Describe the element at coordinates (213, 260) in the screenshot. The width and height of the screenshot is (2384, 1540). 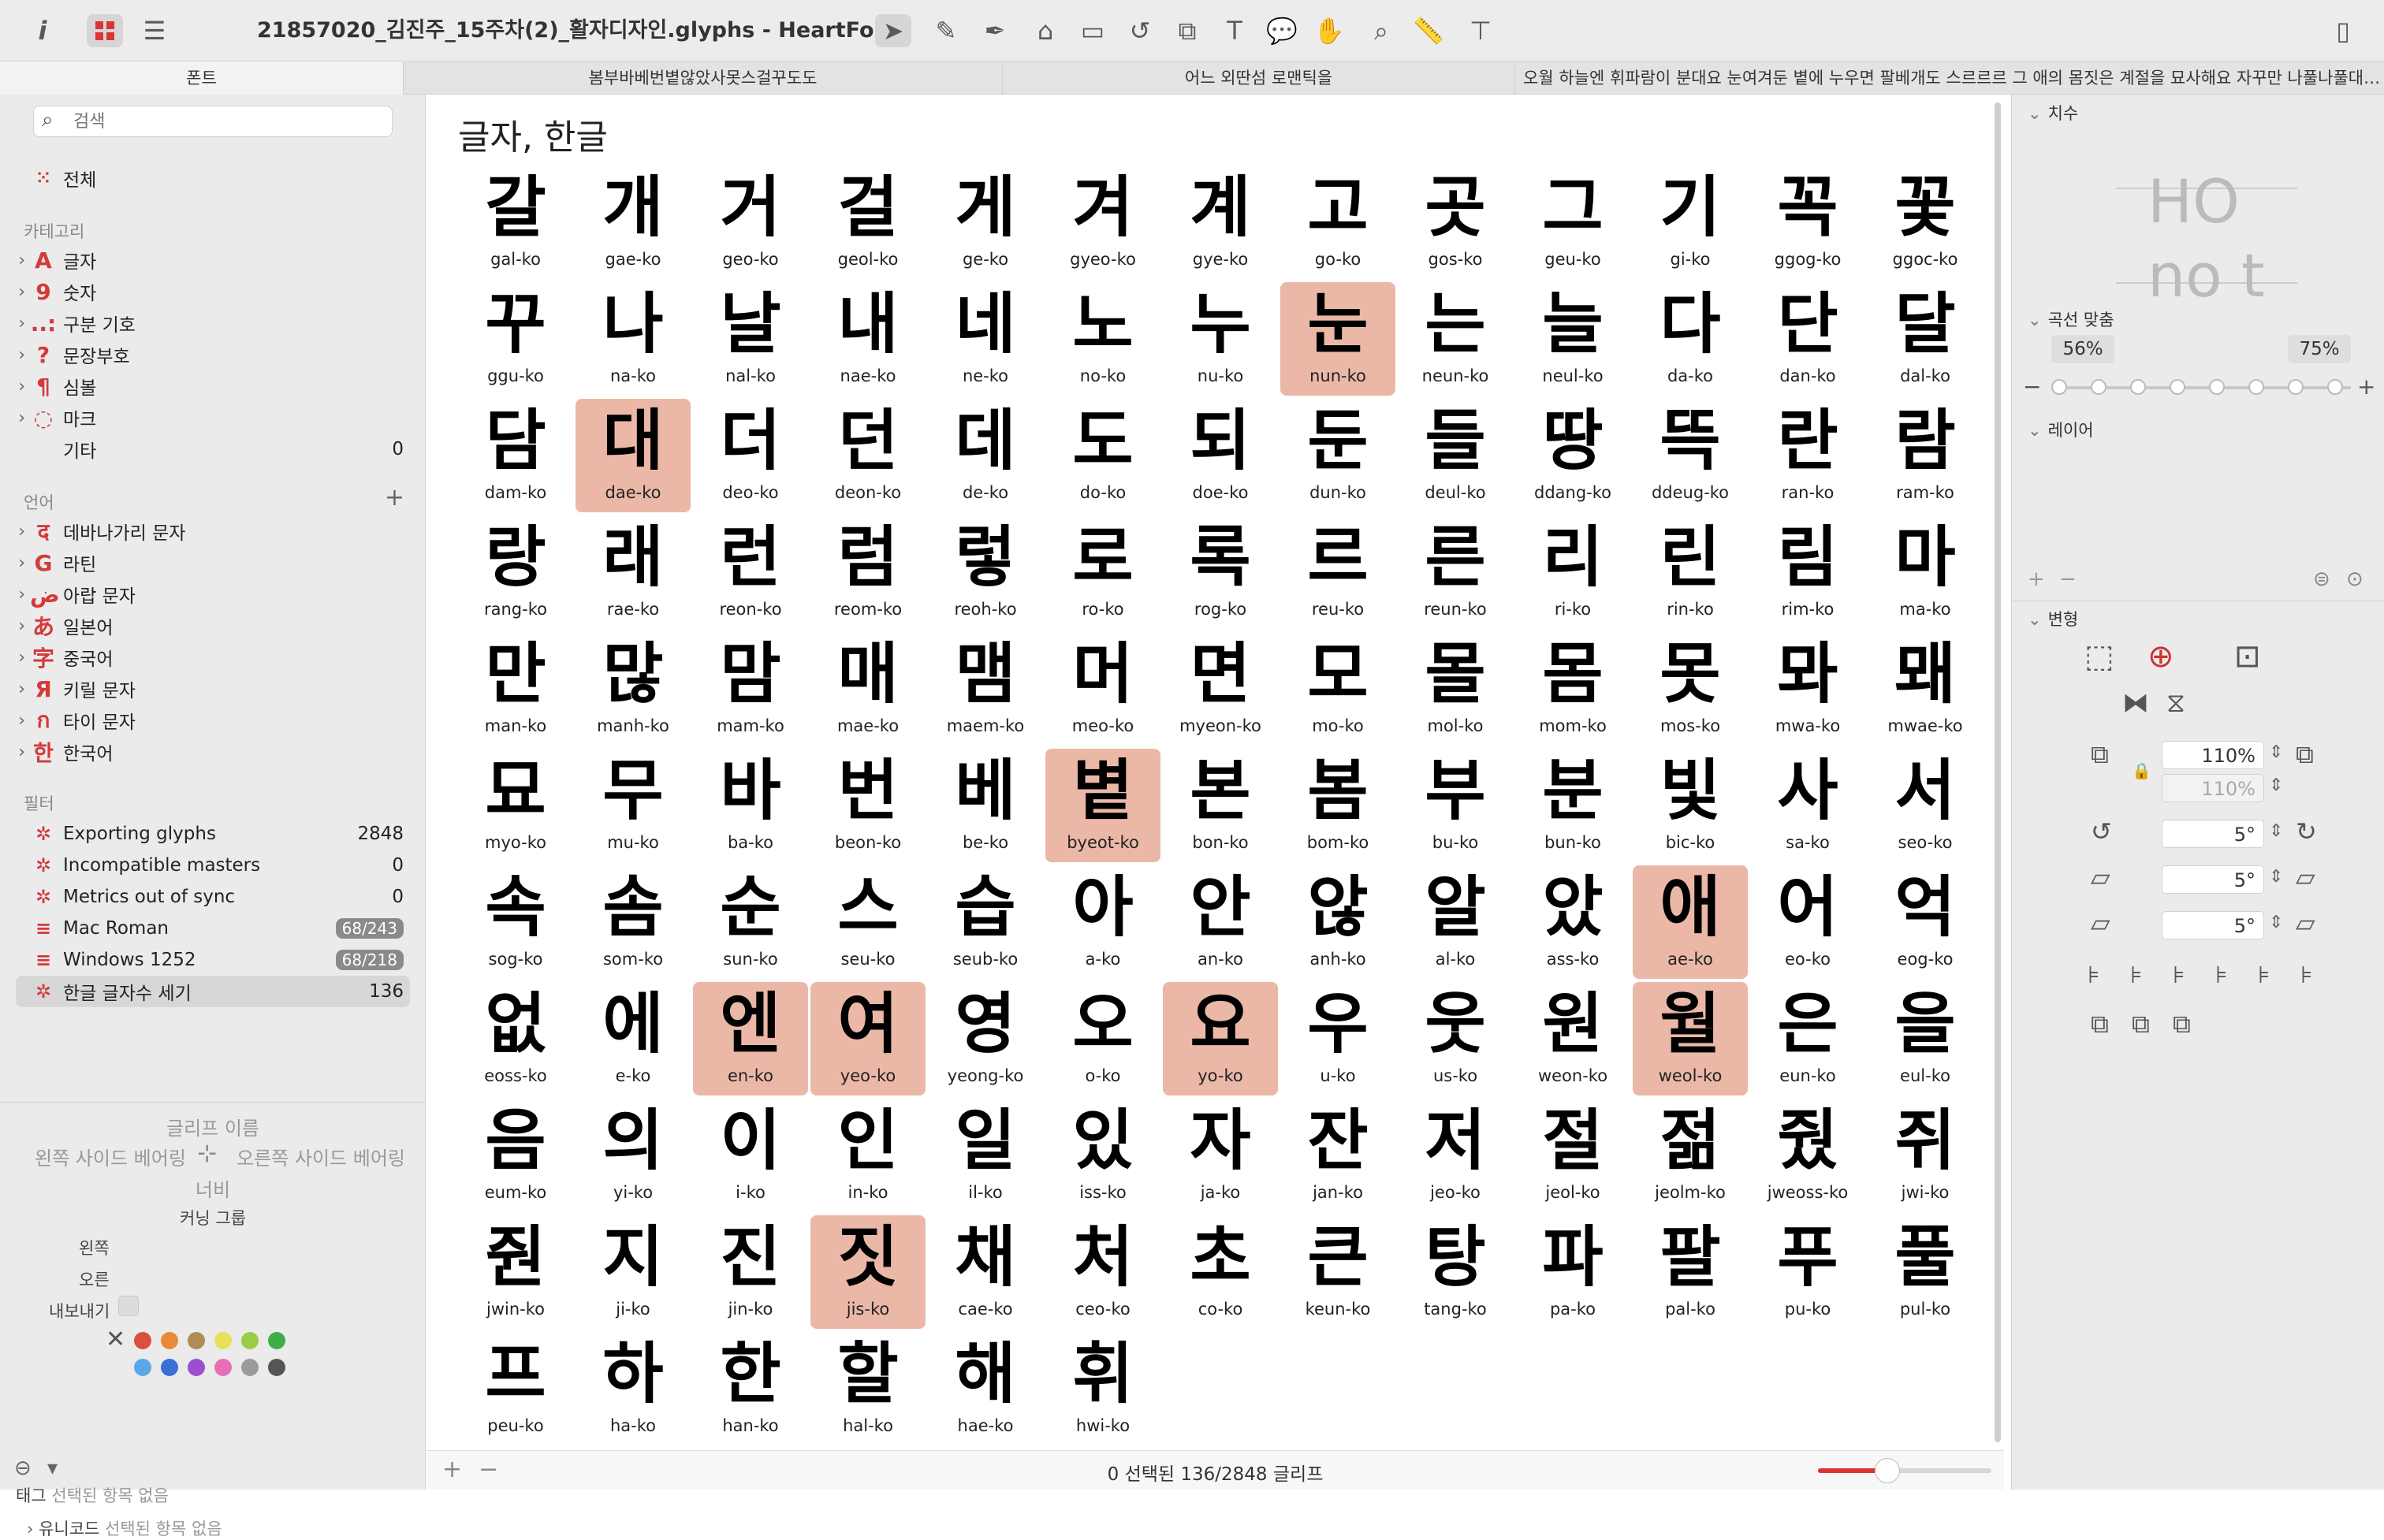
I see `sidebar-item-category: › A 글자` at that location.